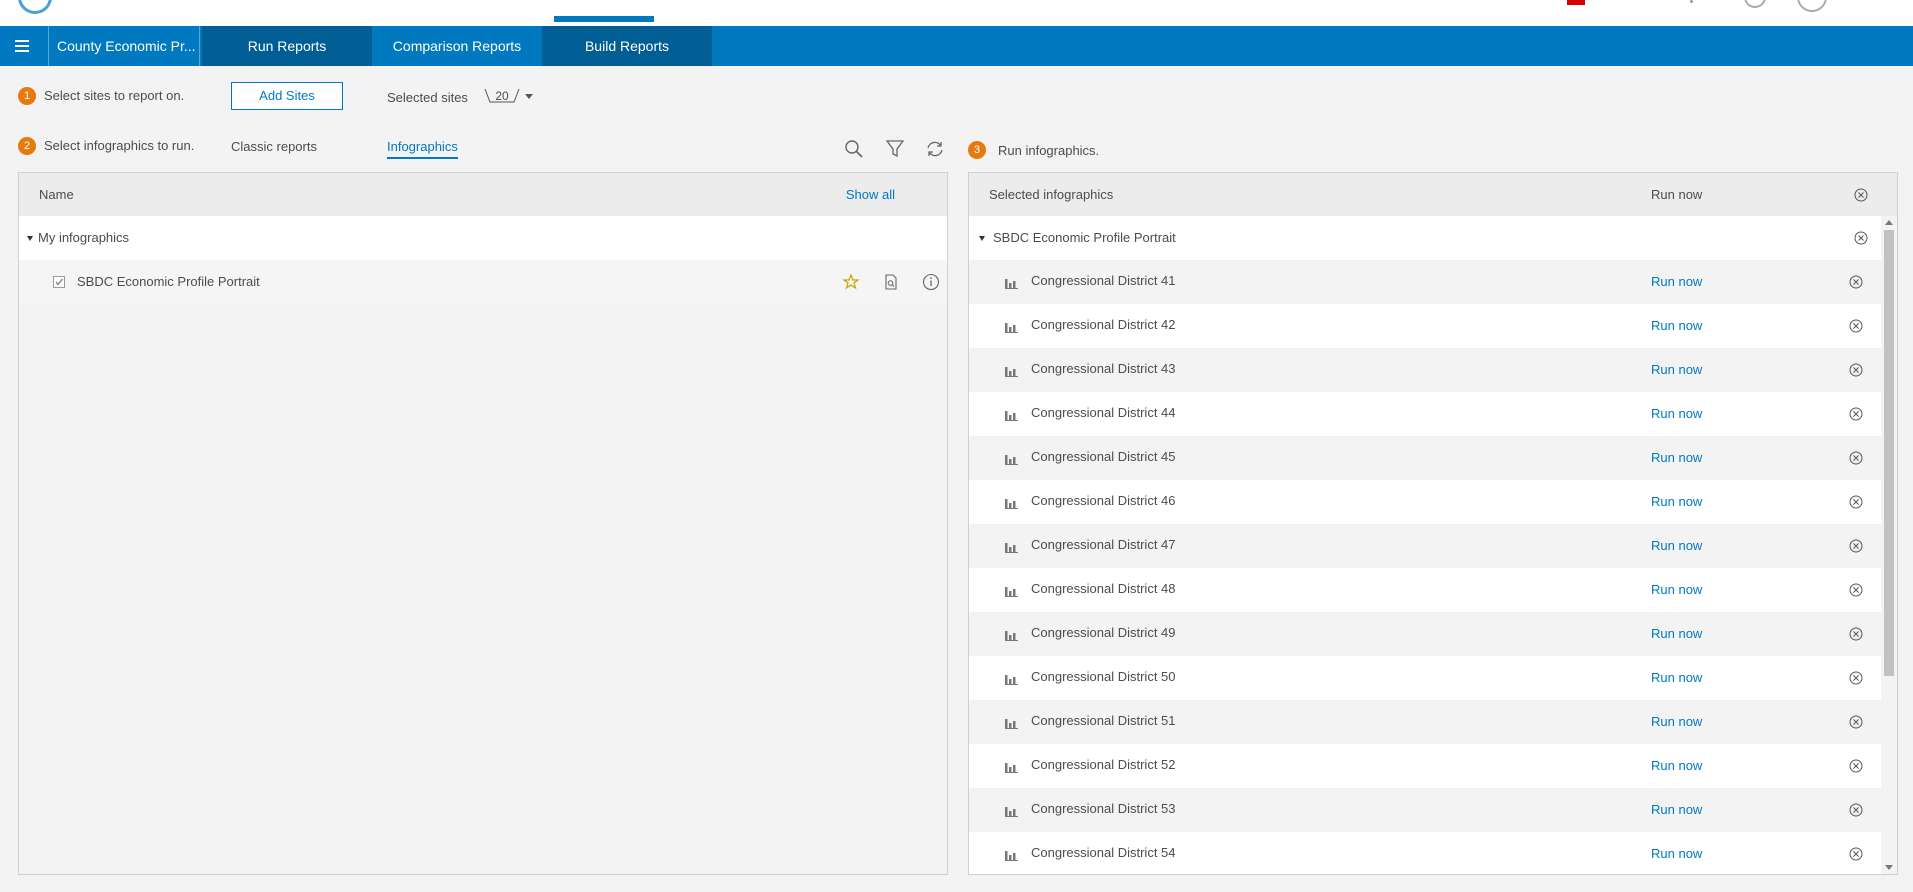 The image size is (1913, 892). Describe the element at coordinates (1433, 194) in the screenshot. I see `selected-header: Selected infographics Run now` at that location.